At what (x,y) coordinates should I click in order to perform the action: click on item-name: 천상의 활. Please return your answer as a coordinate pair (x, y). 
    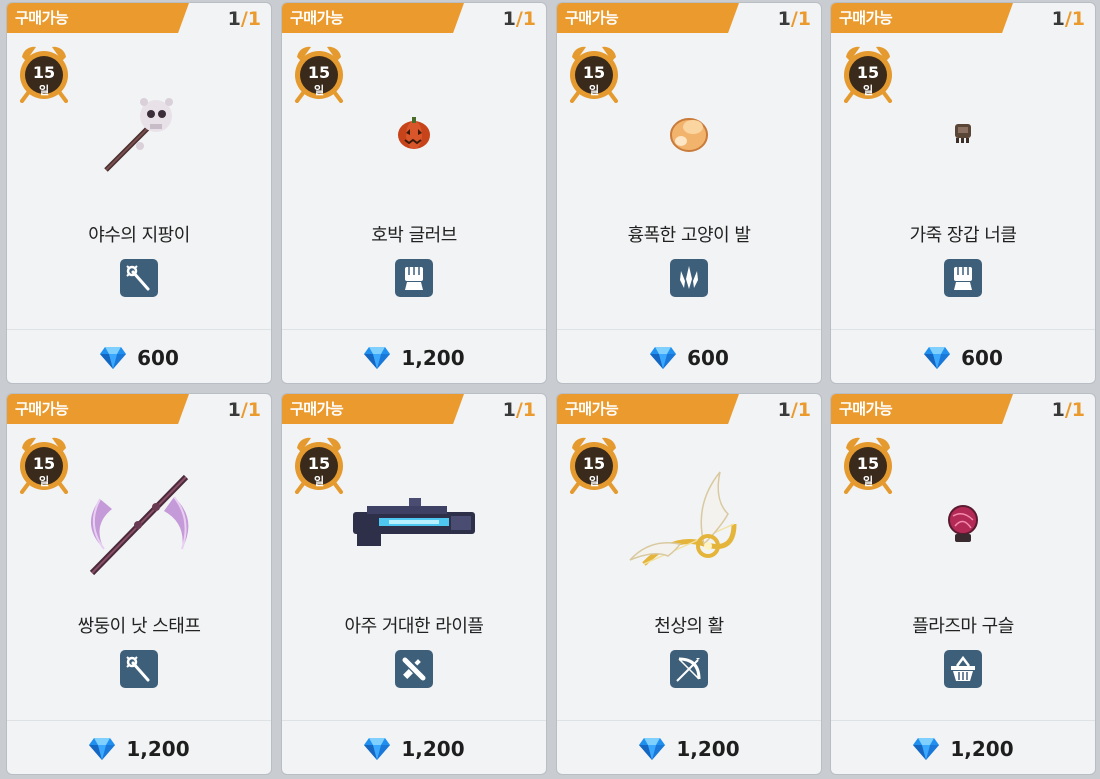
    Looking at the image, I should click on (689, 626).